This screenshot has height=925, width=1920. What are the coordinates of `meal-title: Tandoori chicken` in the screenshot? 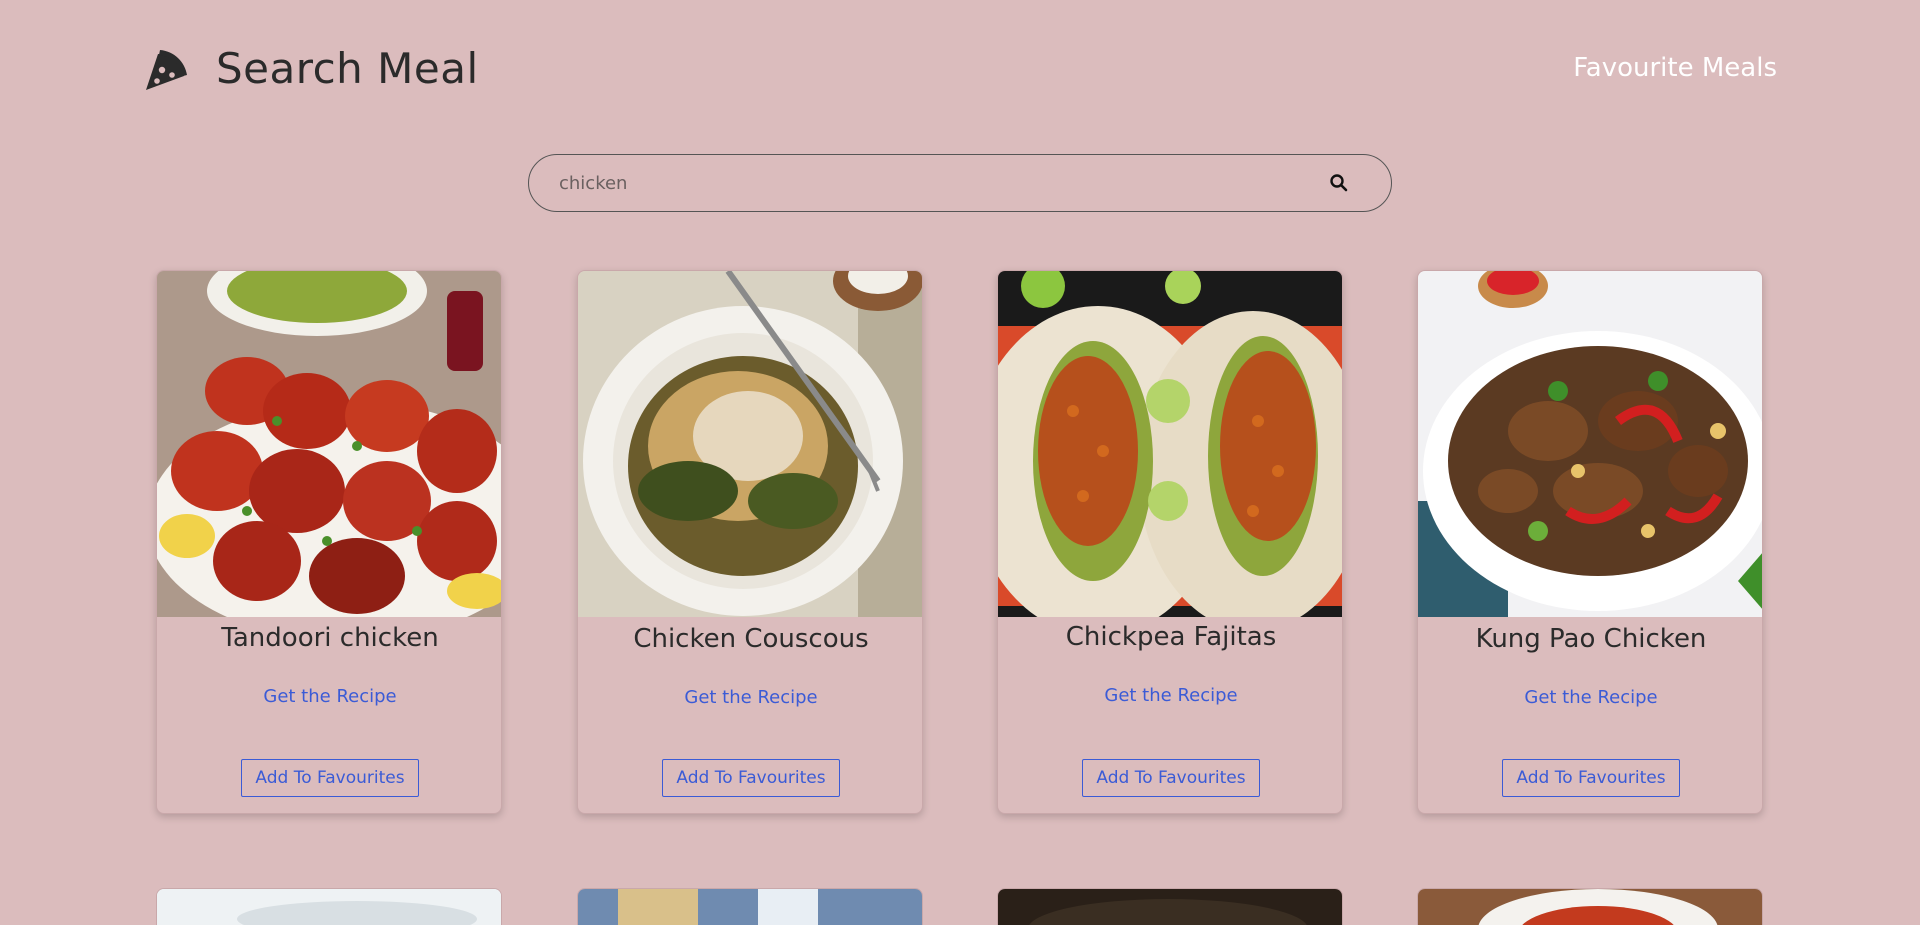 It's located at (330, 638).